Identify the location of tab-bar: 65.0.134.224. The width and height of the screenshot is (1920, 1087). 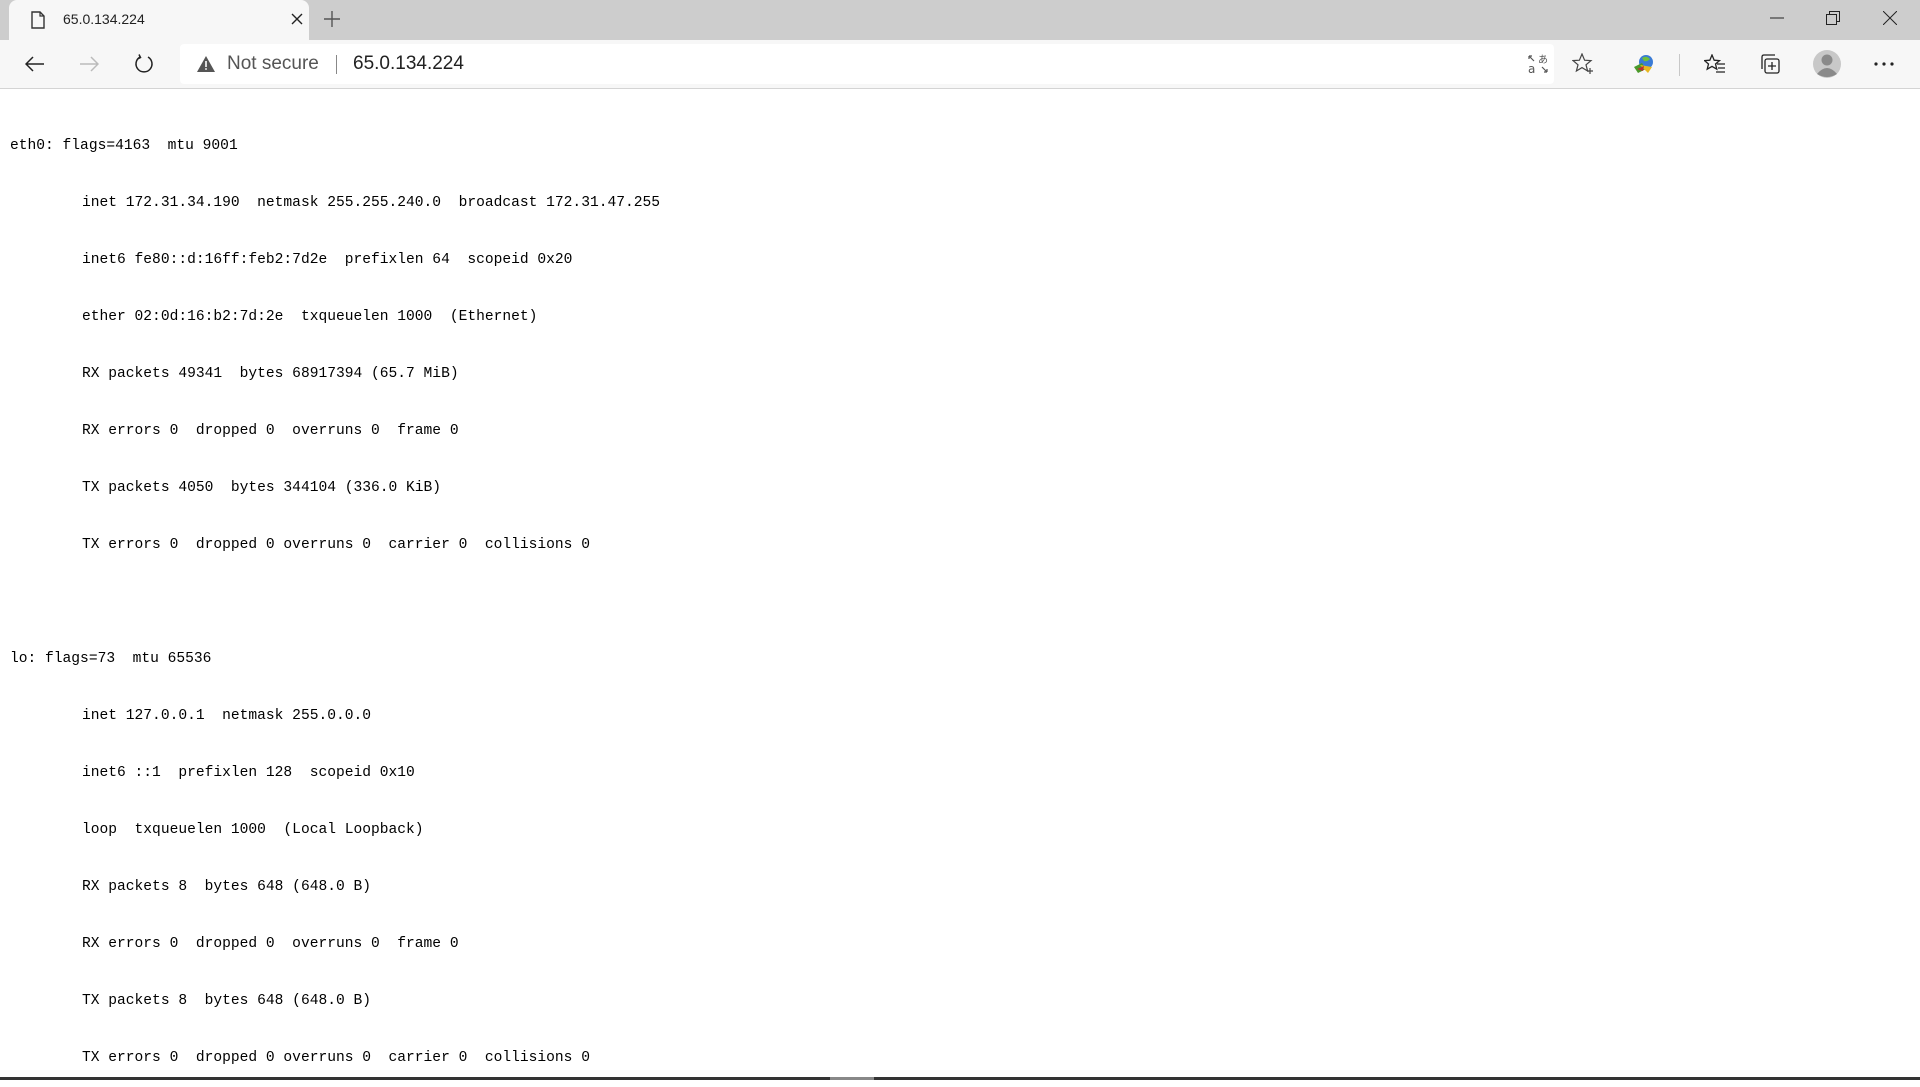
(960, 20).